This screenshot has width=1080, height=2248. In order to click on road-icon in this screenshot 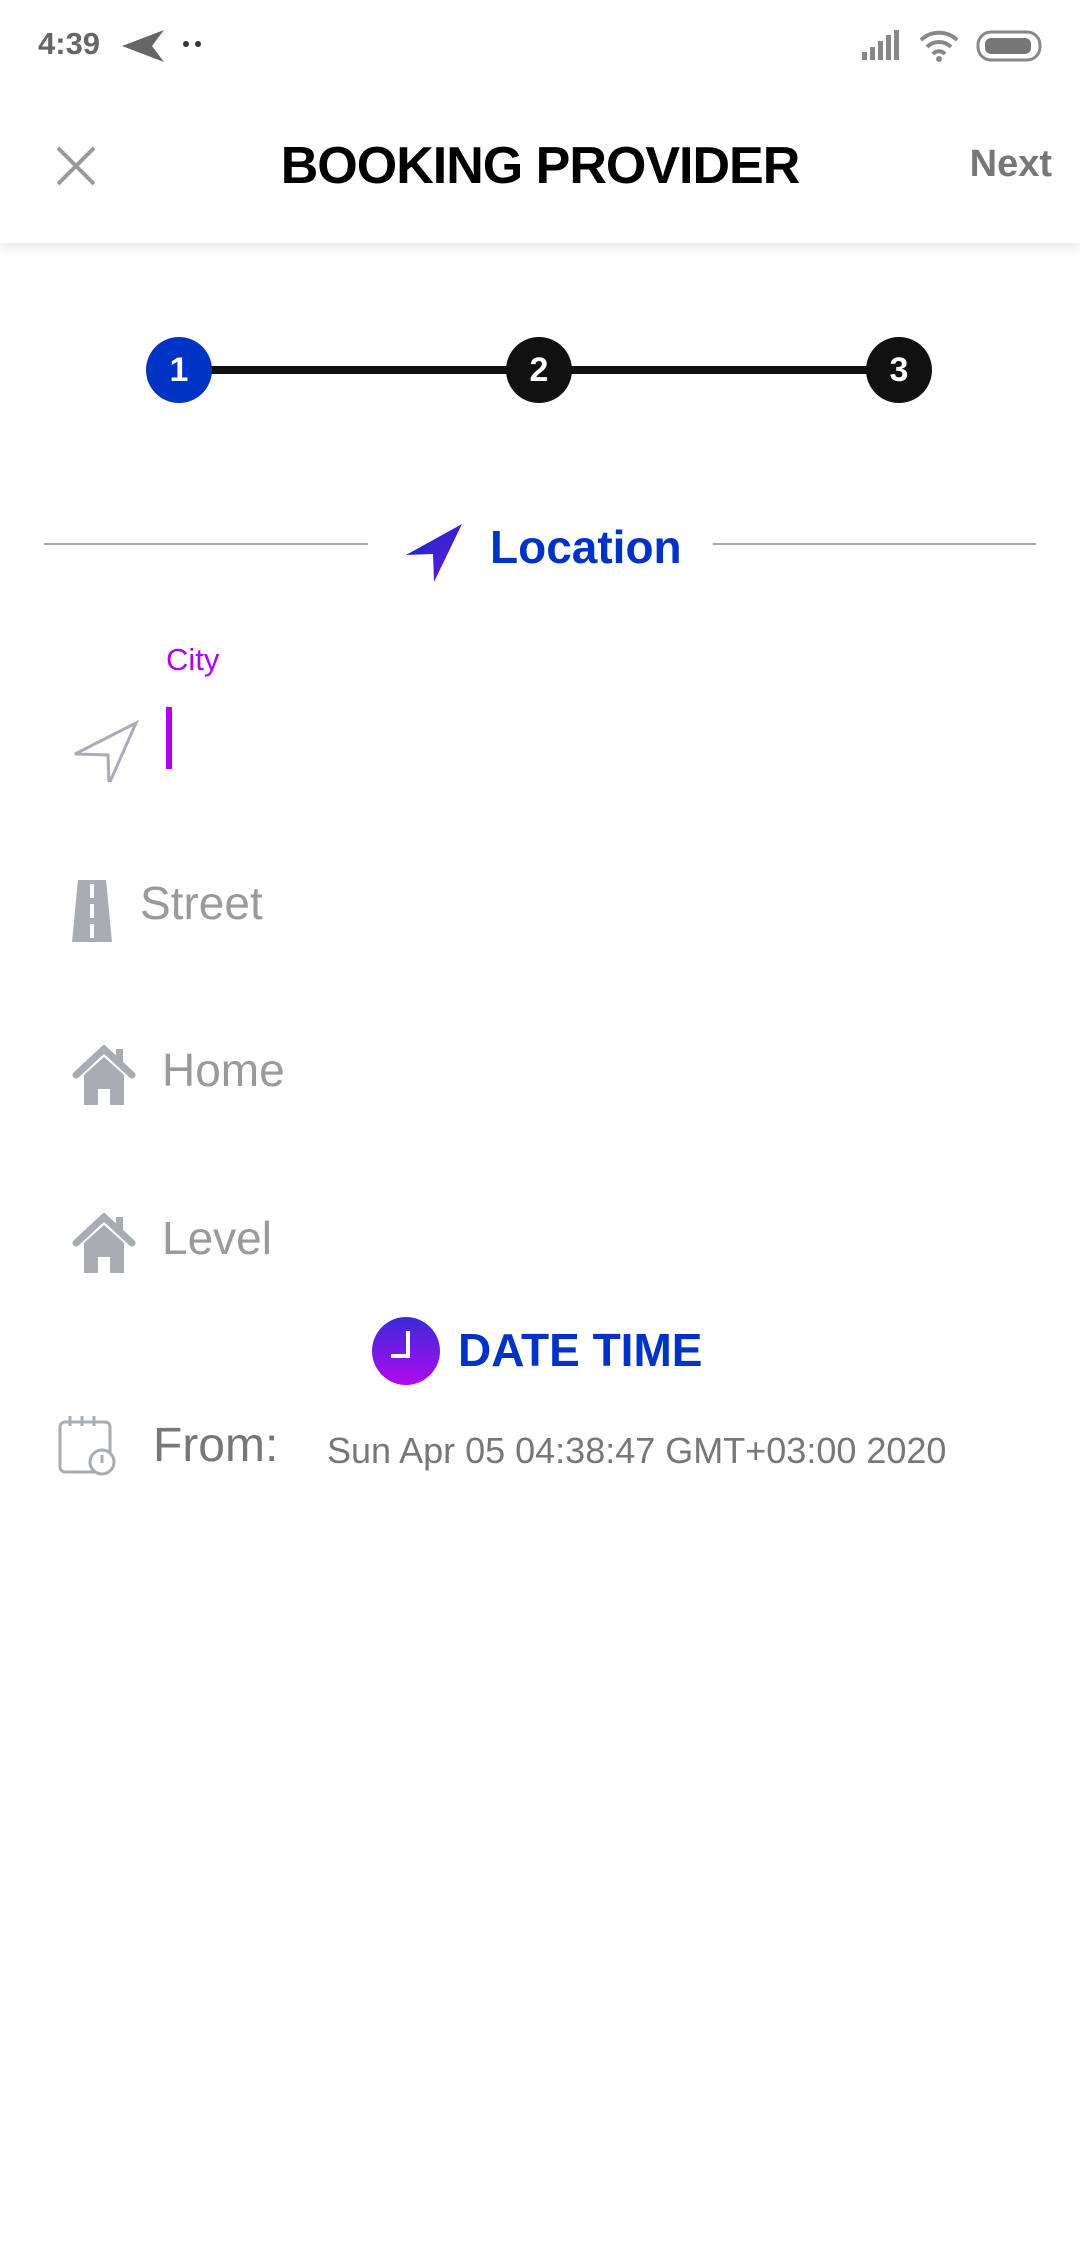, I will do `click(92, 911)`.